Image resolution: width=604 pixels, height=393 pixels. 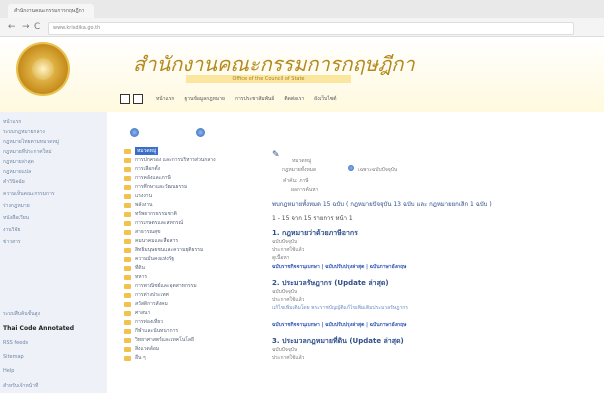 I want to click on tree-item: อื่น ๆ, so click(x=194, y=358).